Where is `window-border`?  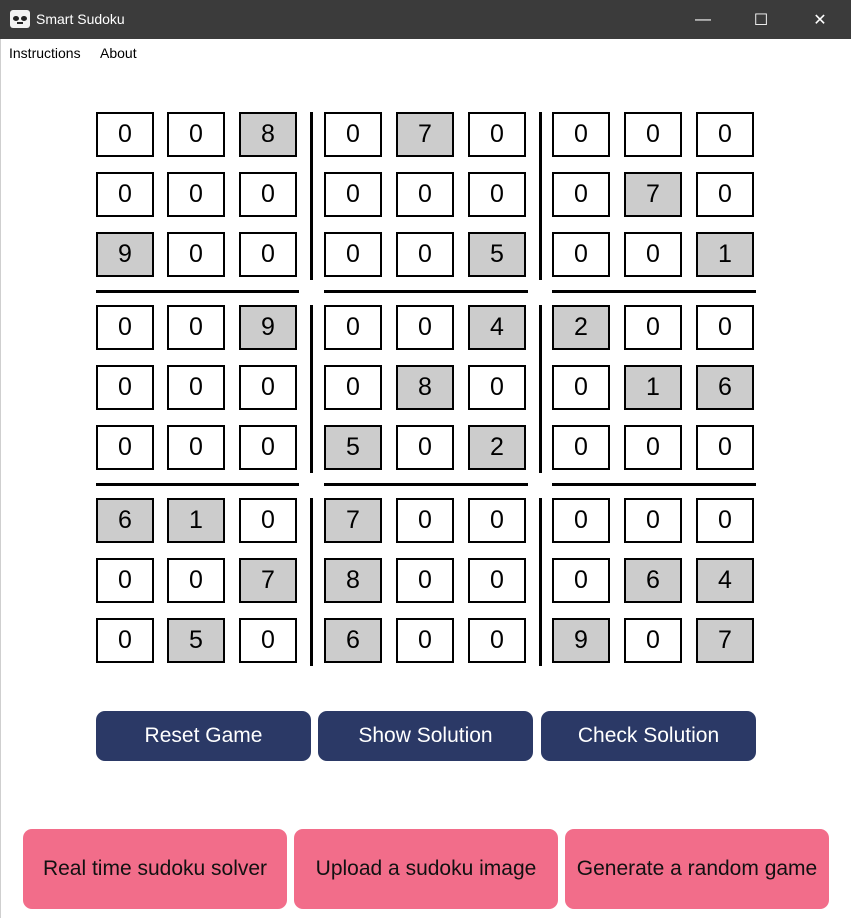 window-border is located at coordinates (0, 478).